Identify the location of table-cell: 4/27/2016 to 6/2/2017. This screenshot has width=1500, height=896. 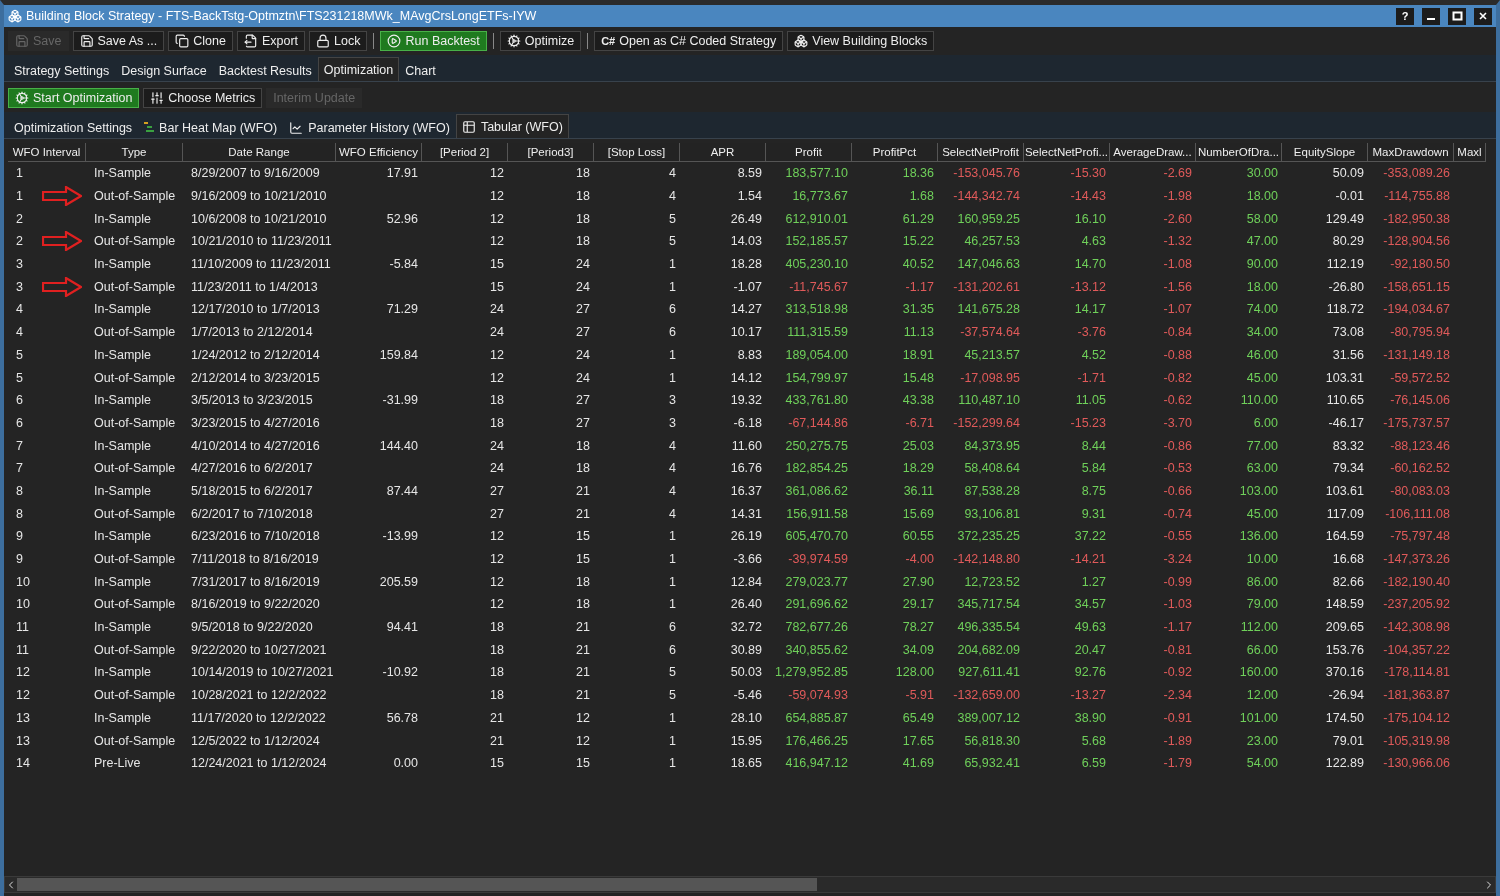
(252, 468).